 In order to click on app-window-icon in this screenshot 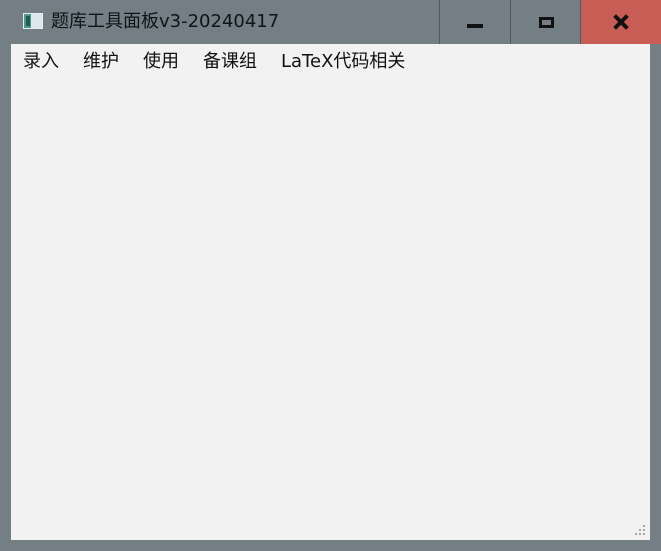, I will do `click(33, 21)`.